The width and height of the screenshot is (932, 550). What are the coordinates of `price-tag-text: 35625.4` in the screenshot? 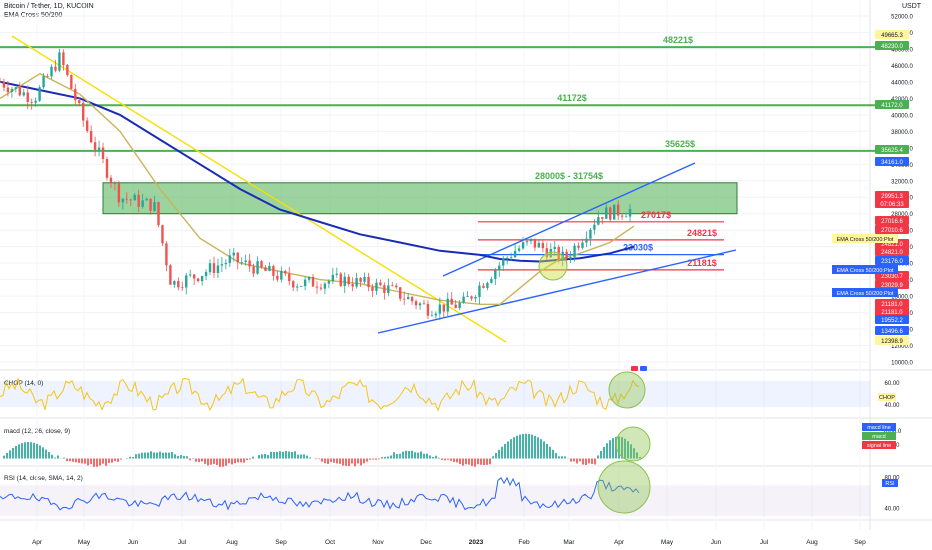 It's located at (892, 151).